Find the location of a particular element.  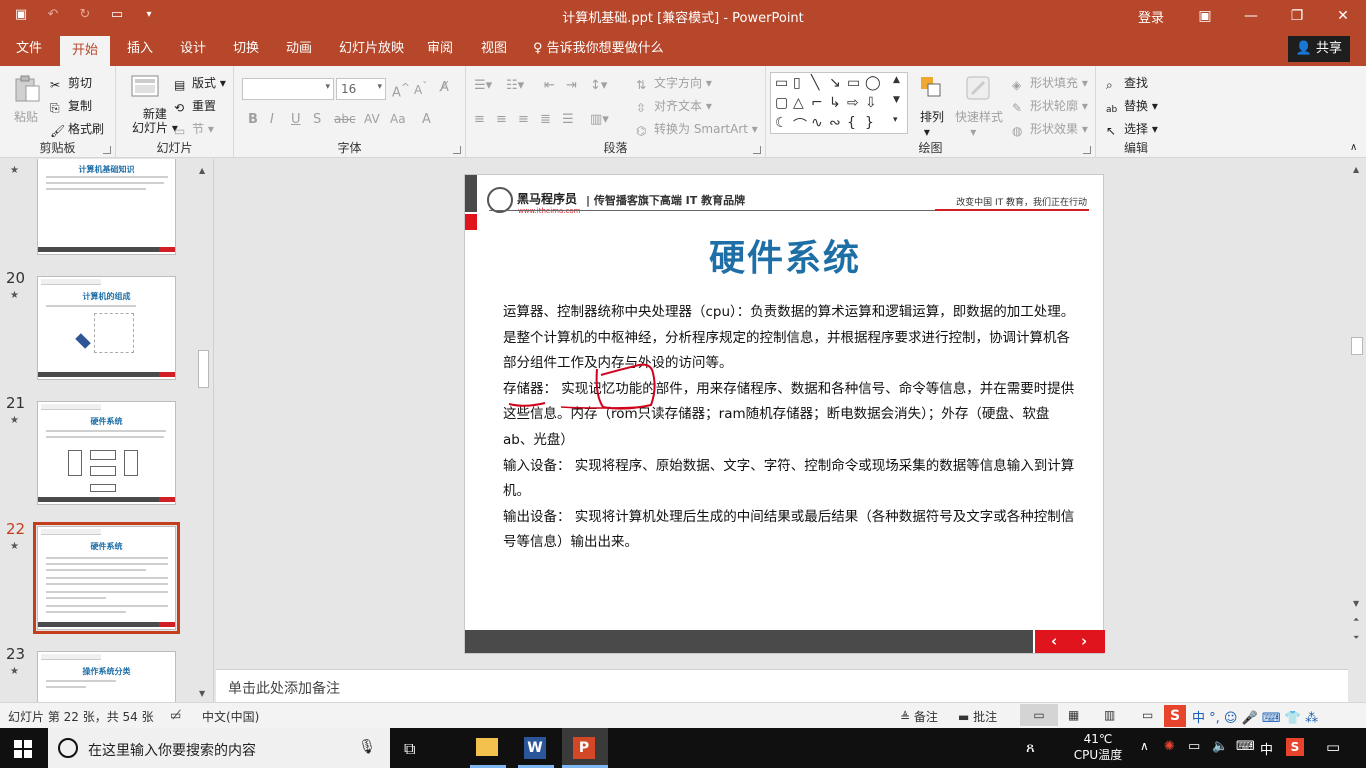

clear-format-icon: A̸ is located at coordinates (444, 87).